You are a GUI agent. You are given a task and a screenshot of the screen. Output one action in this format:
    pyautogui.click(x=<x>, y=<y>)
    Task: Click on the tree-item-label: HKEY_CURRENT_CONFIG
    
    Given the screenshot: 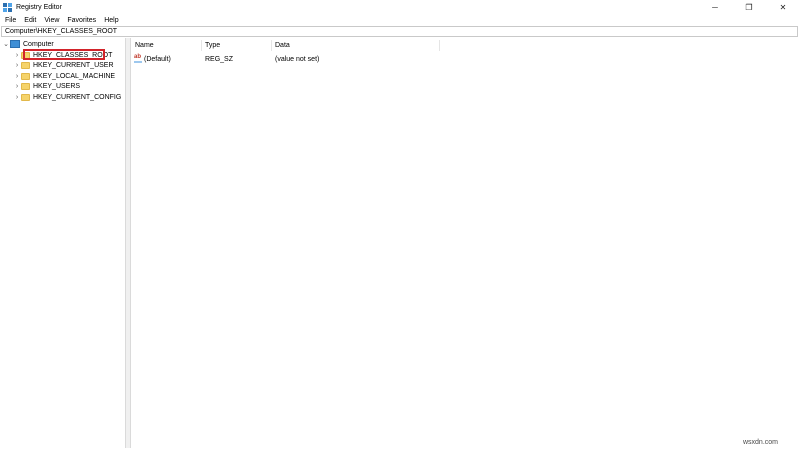 What is the action you would take?
    pyautogui.click(x=77, y=97)
    